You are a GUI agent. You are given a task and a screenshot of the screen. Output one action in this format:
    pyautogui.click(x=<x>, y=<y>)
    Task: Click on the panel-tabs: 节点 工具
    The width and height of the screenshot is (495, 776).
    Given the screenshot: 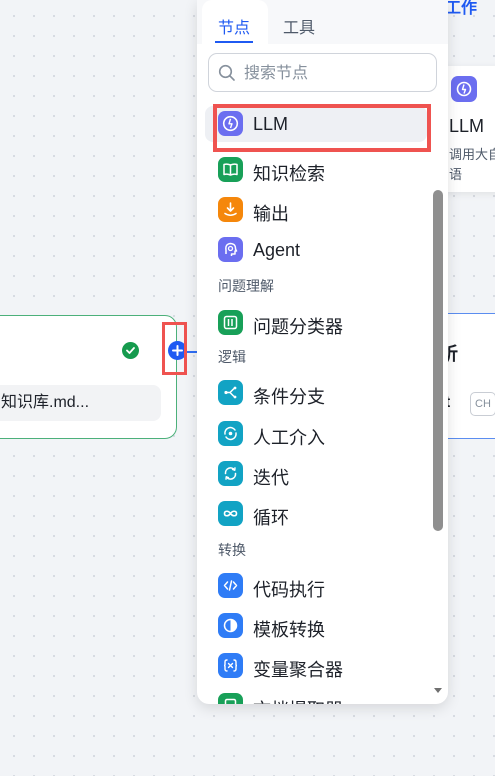 What is the action you would take?
    pyautogui.click(x=322, y=22)
    